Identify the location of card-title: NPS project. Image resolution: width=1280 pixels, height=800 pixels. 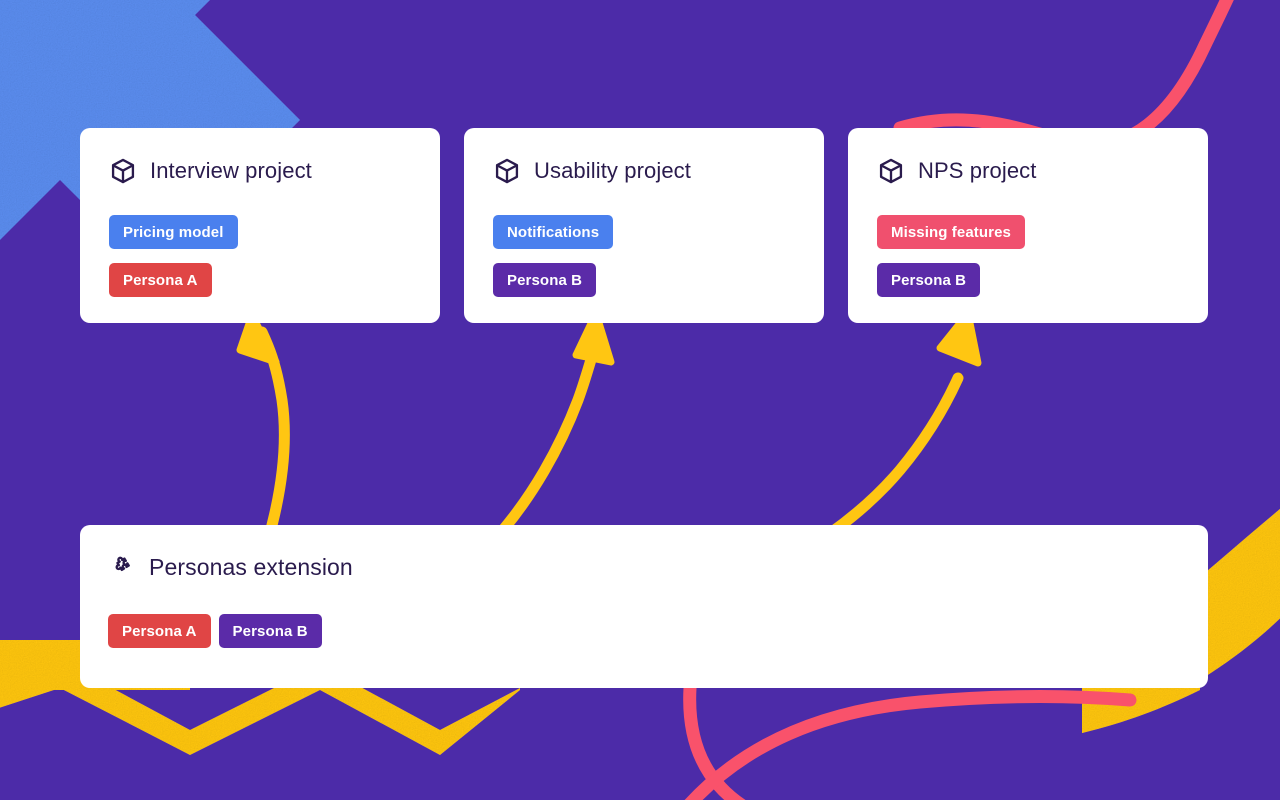
(977, 170).